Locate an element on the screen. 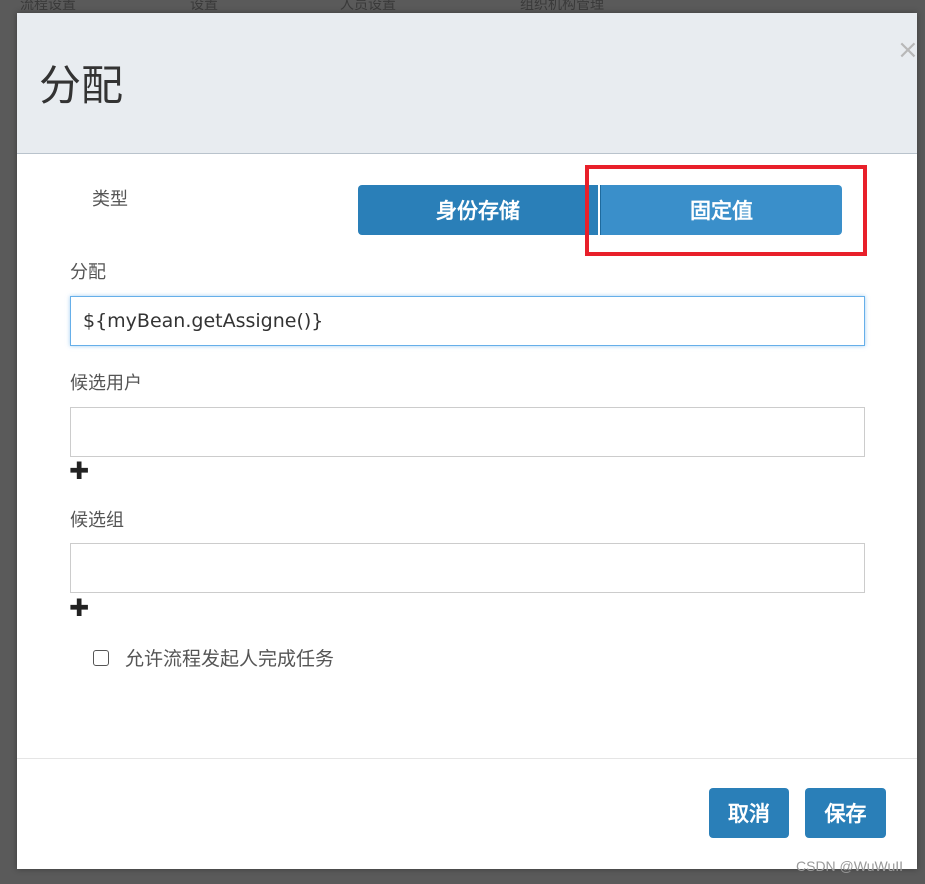 The image size is (925, 884). cancel-button: 取消 is located at coordinates (749, 813).